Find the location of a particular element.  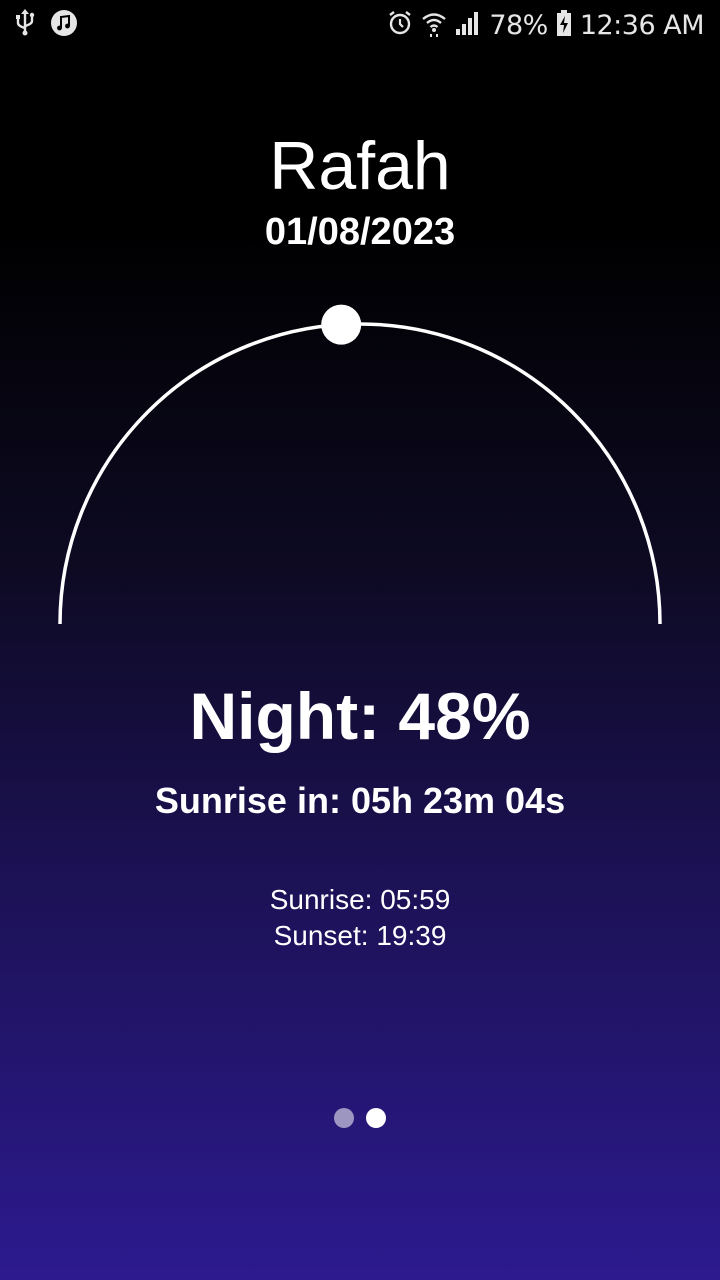

status-bar: 78% 12:36 AM is located at coordinates (360, 25).